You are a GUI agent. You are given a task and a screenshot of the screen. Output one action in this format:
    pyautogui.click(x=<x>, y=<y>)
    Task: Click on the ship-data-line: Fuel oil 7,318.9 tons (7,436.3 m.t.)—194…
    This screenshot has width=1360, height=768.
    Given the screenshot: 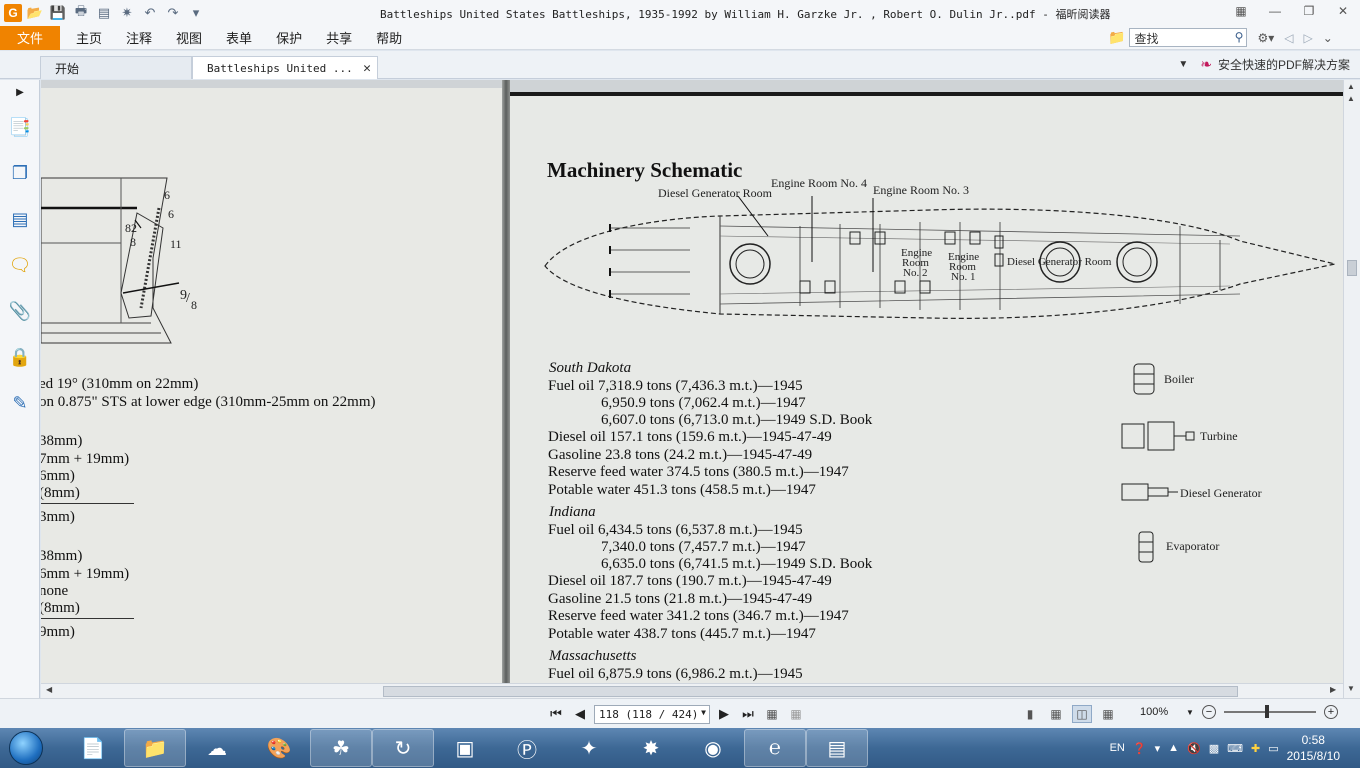 What is the action you would take?
    pyautogui.click(x=675, y=386)
    